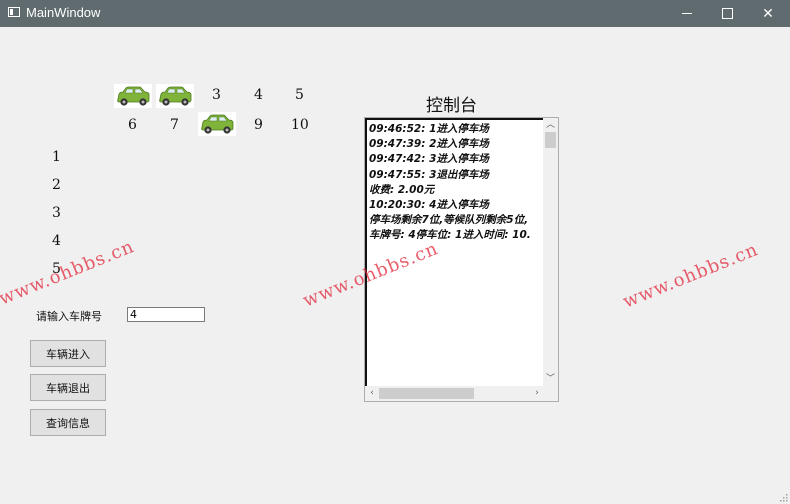 This screenshot has height=504, width=790. What do you see at coordinates (56, 157) in the screenshot?
I see `queue-slot-label: 1` at bounding box center [56, 157].